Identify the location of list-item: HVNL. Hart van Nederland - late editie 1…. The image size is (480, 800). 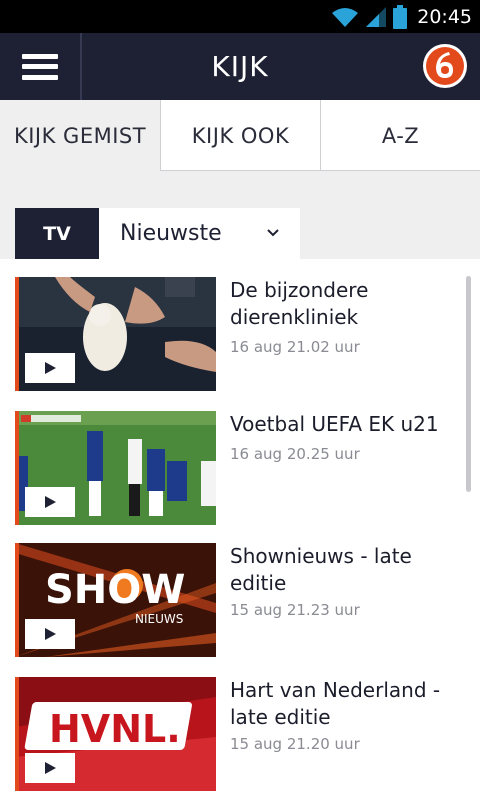
(235, 734).